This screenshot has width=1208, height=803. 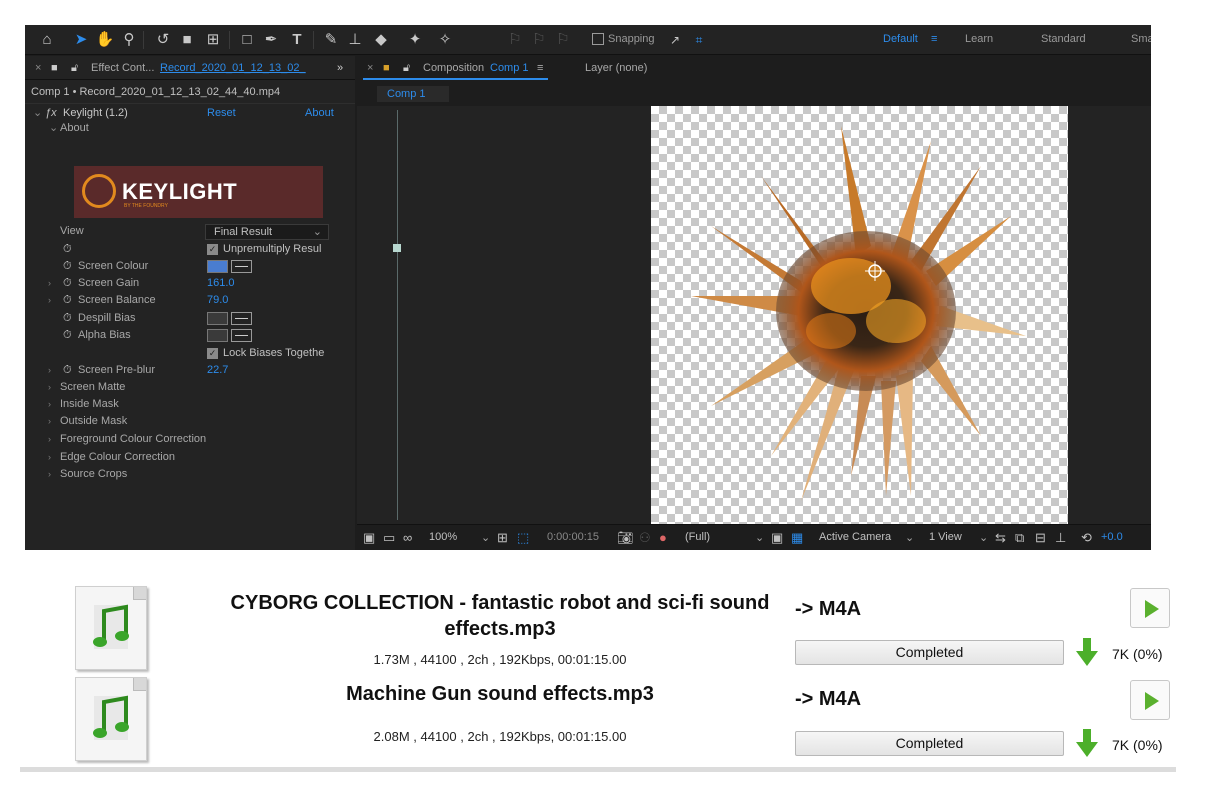 I want to click on camera-tool-icon: ■, so click(x=187, y=40).